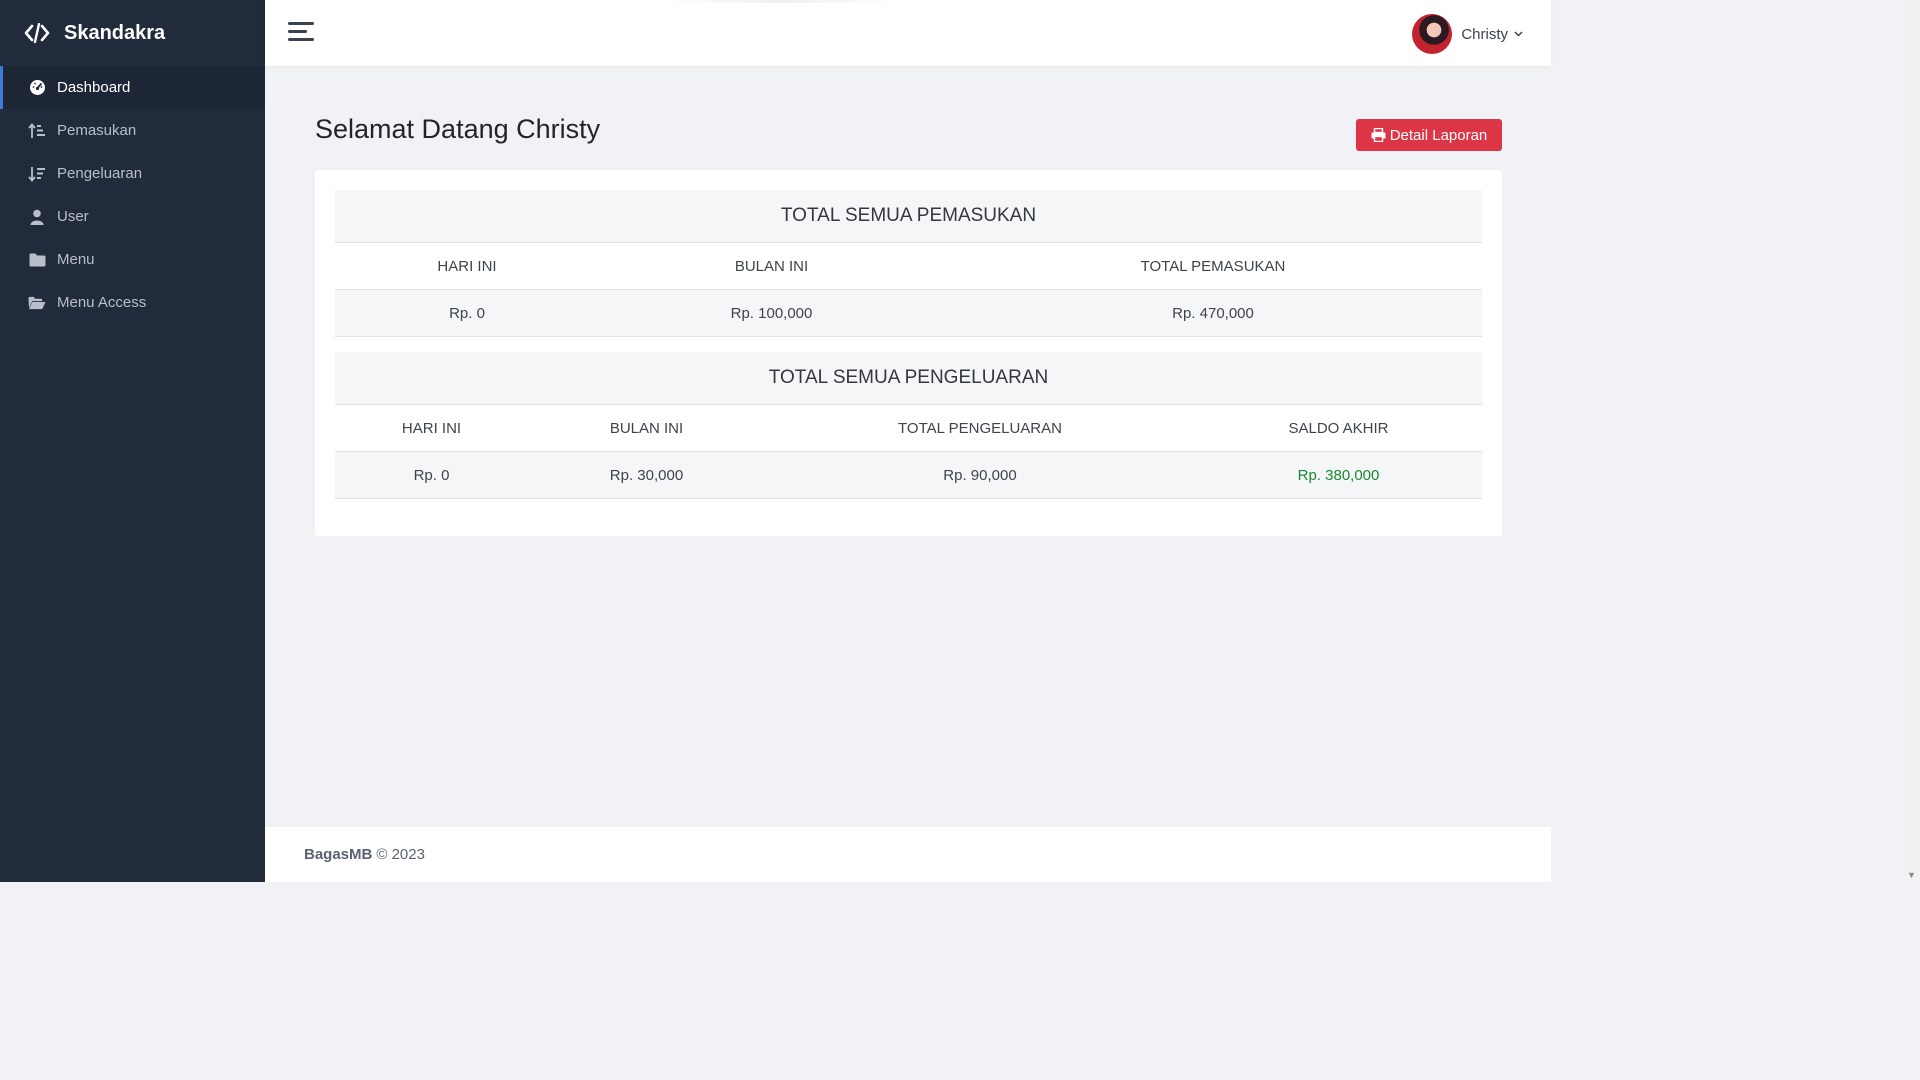  What do you see at coordinates (1432, 34) in the screenshot?
I see `avatar` at bounding box center [1432, 34].